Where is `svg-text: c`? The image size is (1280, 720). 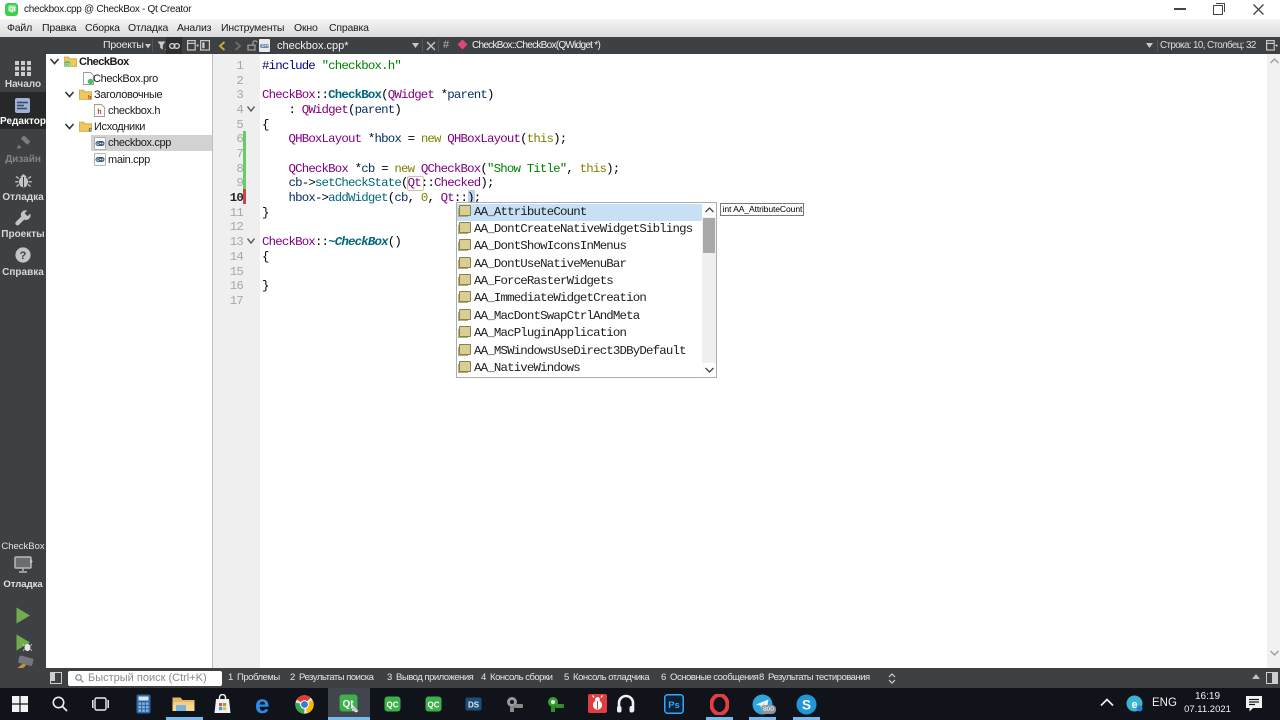
svg-text: c is located at coordinates (91, 130).